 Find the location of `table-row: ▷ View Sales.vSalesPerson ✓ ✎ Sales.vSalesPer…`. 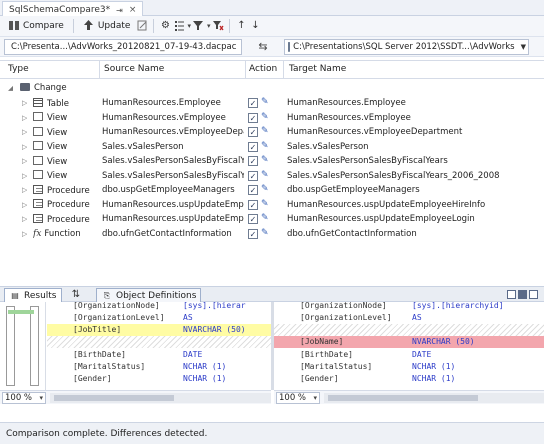

table-row: ▷ View Sales.vSalesPerson ✓ ✎ Sales.vSalesPer… is located at coordinates (272, 147).